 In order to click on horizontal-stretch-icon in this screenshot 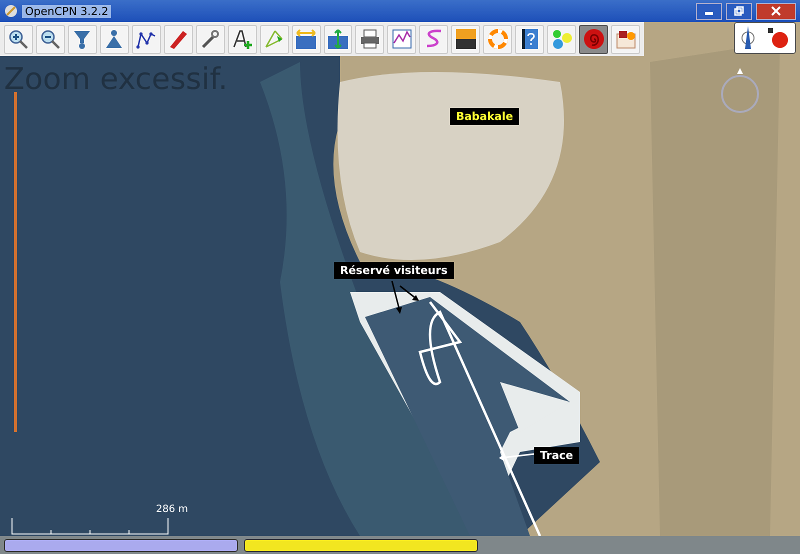, I will do `click(306, 39)`.